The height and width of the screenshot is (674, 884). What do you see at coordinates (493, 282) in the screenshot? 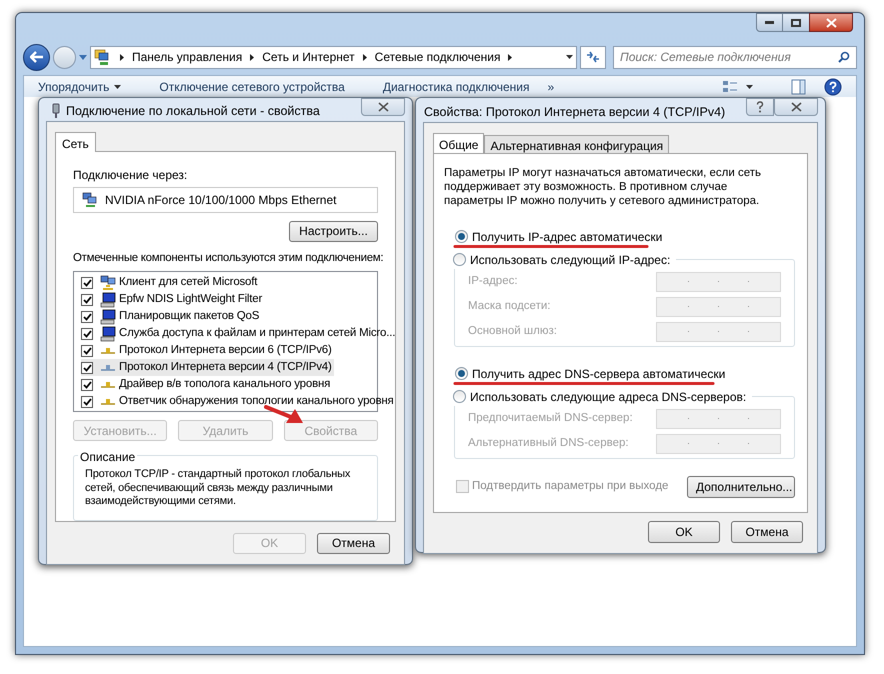
I see `field-label: IP-адрес:` at bounding box center [493, 282].